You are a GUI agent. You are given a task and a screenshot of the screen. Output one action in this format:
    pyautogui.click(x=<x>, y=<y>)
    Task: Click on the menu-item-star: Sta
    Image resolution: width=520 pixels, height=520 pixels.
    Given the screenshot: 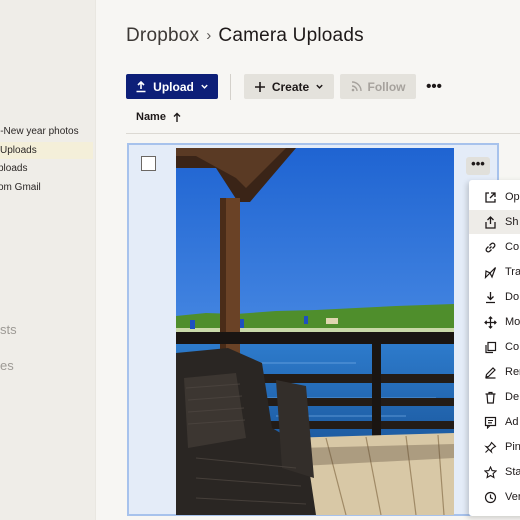 What is the action you would take?
    pyautogui.click(x=494, y=472)
    